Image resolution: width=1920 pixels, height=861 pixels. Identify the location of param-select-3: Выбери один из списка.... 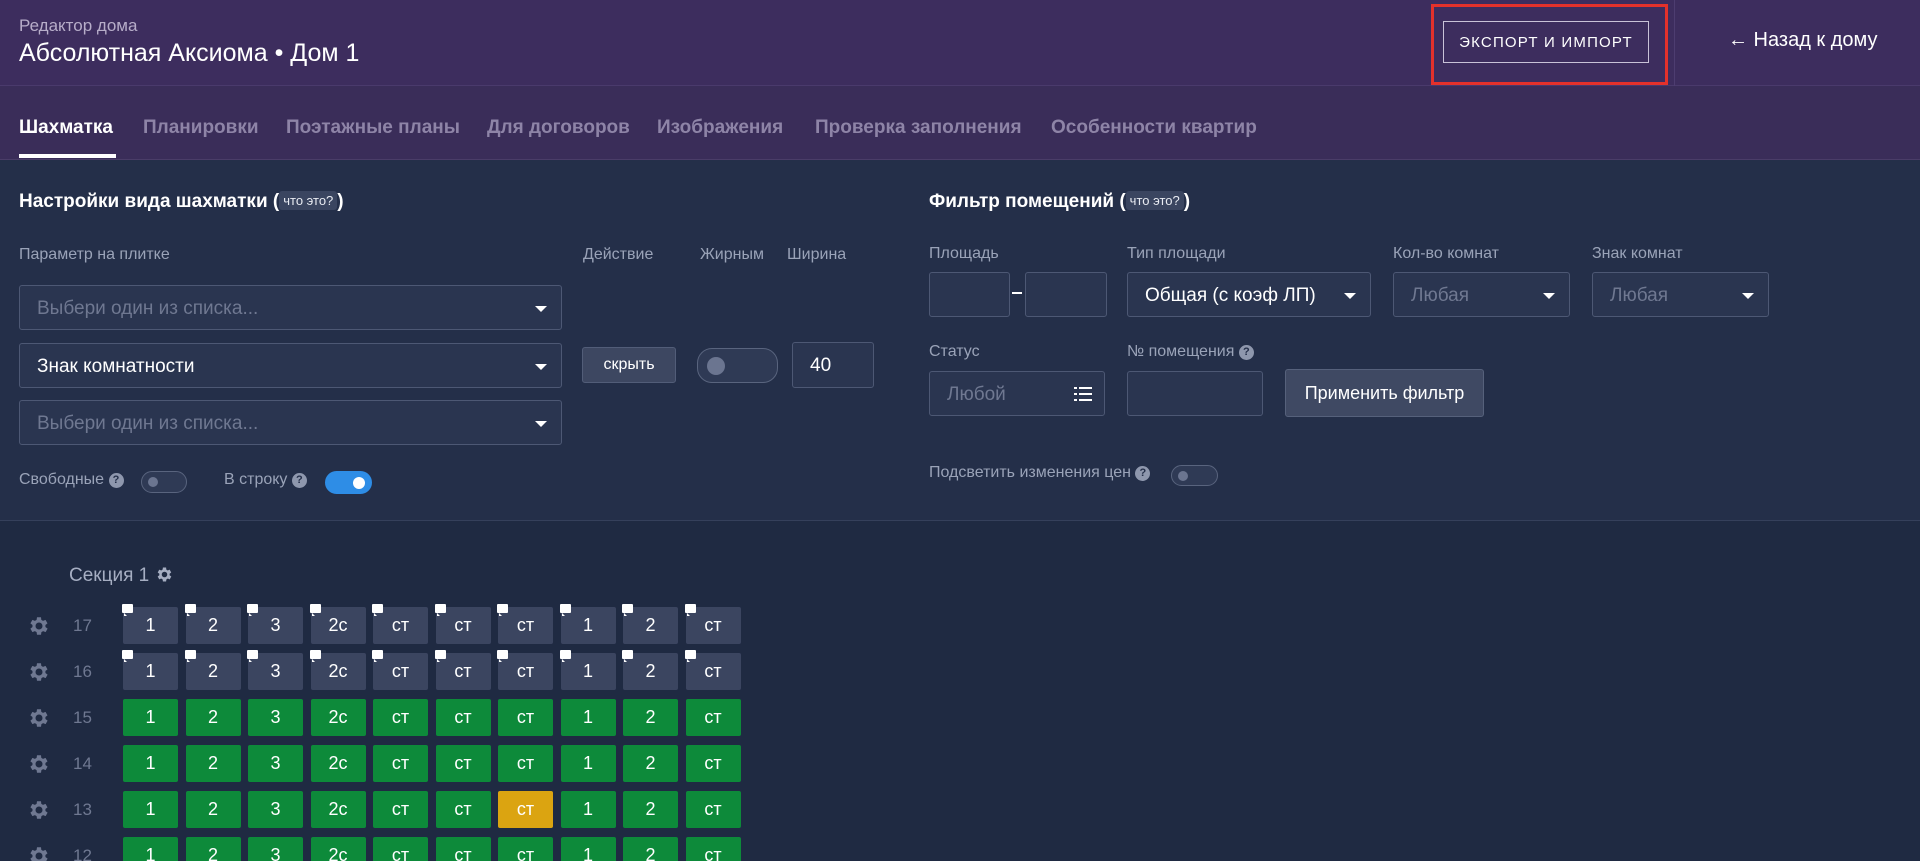
(290, 422).